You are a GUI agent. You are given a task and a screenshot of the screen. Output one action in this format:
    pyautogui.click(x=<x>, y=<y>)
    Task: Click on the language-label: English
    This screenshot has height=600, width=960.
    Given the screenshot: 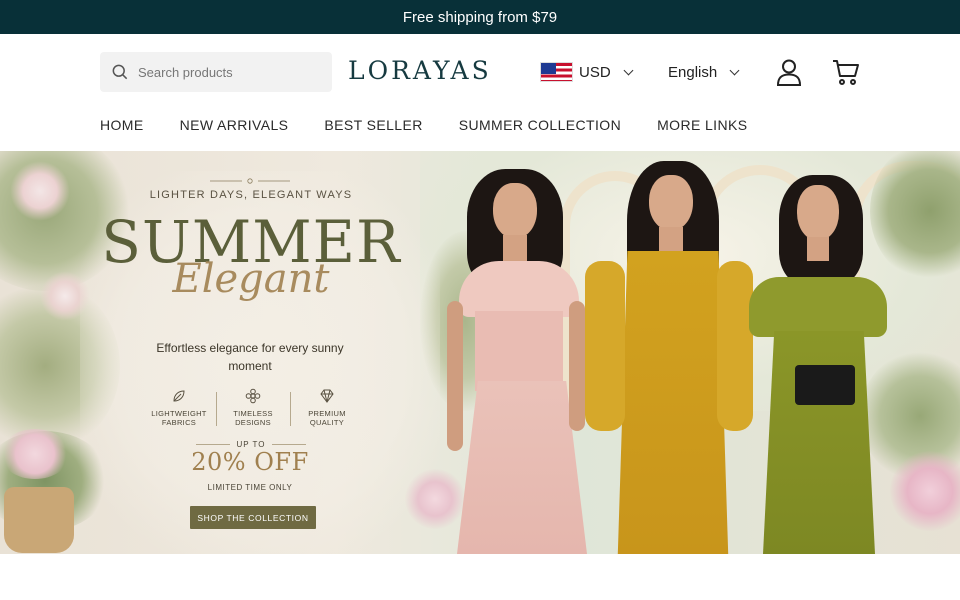 What is the action you would take?
    pyautogui.click(x=693, y=72)
    